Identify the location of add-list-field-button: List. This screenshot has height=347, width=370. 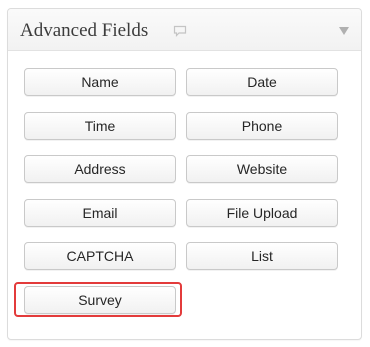
(262, 256).